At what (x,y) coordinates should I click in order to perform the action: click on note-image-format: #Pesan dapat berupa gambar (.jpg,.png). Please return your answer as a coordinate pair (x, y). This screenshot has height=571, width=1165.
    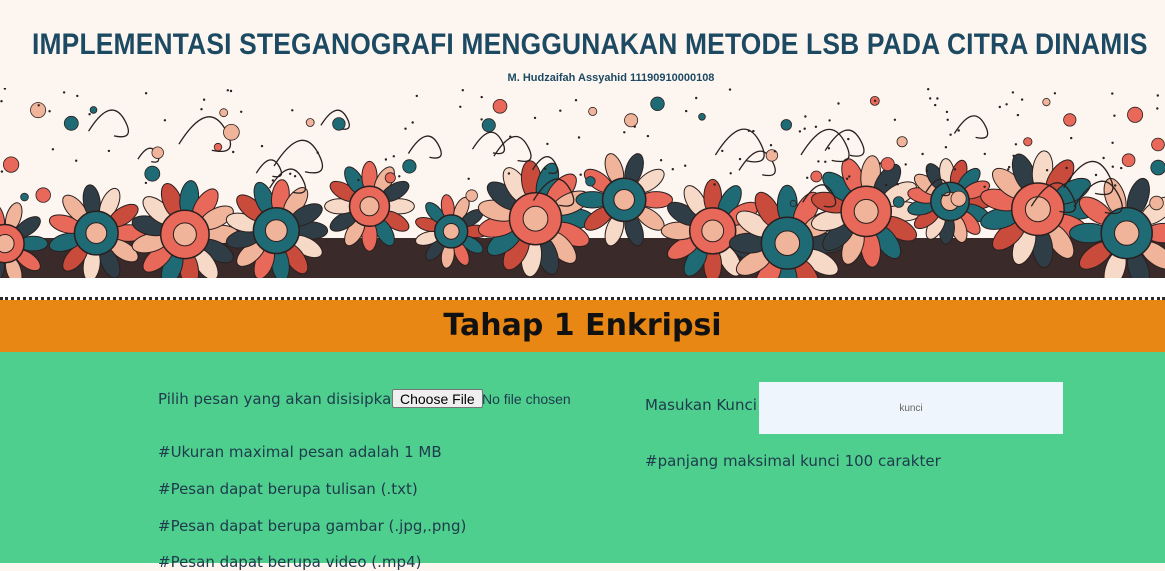
    Looking at the image, I should click on (312, 526).